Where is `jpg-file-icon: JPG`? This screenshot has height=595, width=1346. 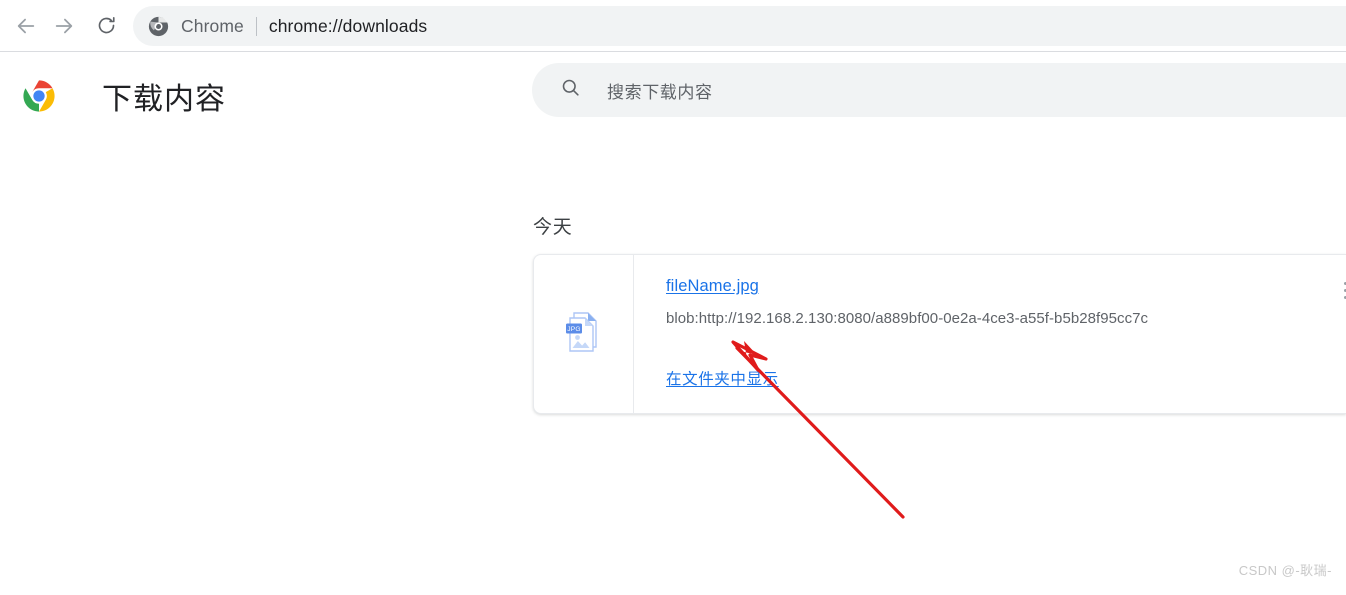
jpg-file-icon: JPG is located at coordinates (584, 334).